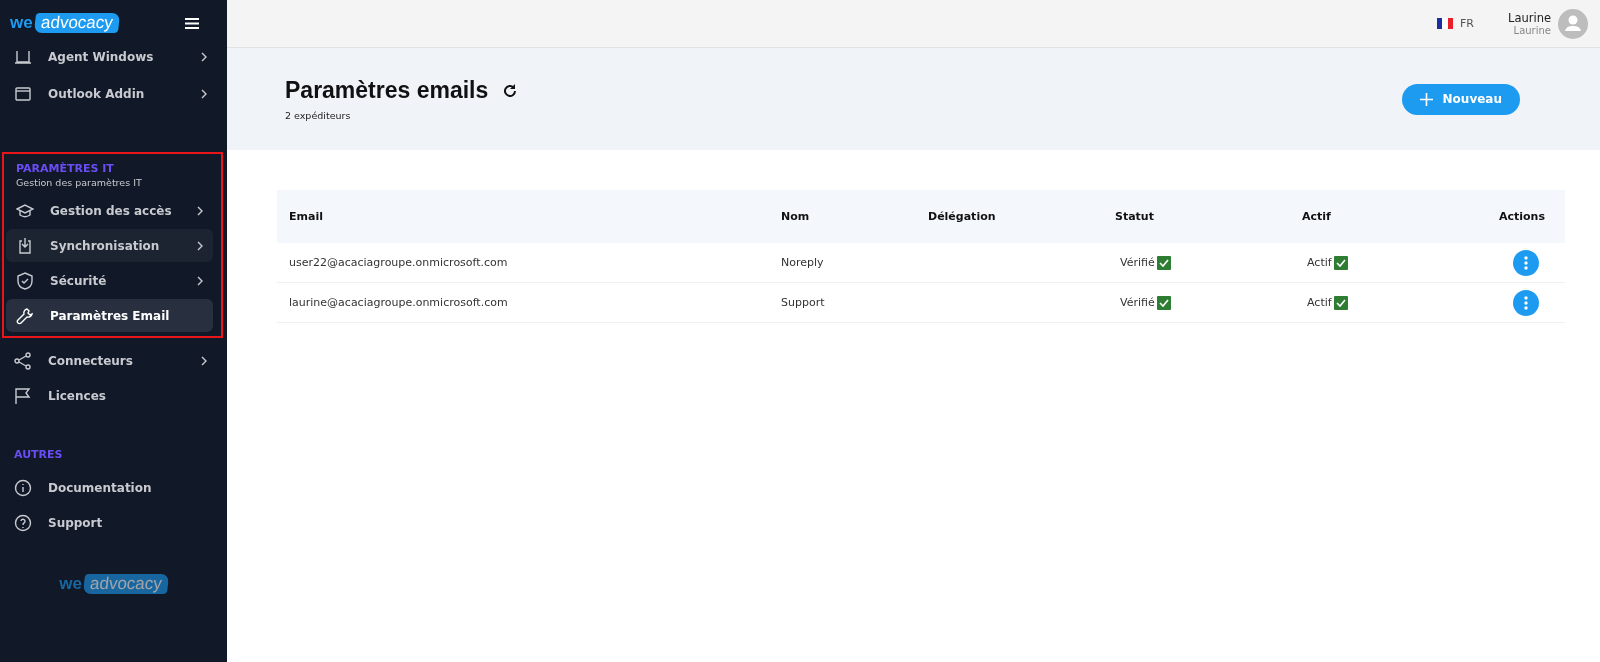 The width and height of the screenshot is (1600, 662). What do you see at coordinates (1455, 23) in the screenshot?
I see `language-selector: FR` at bounding box center [1455, 23].